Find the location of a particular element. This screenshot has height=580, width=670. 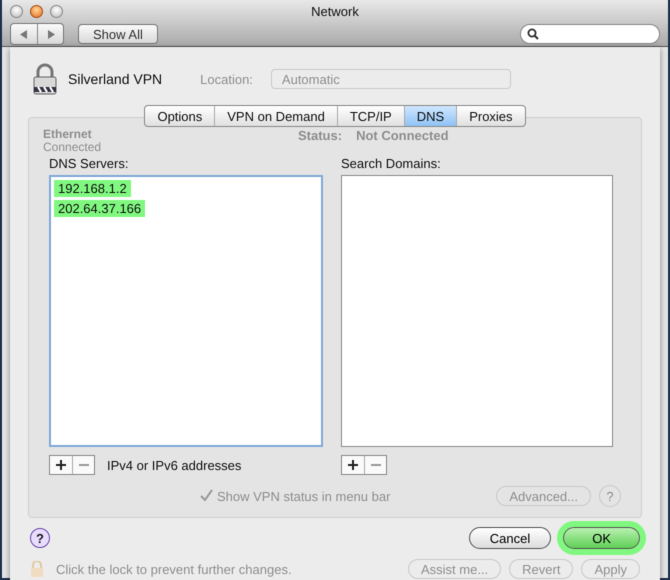

address-hint: IPv4 or IPv6 addresses is located at coordinates (174, 465).